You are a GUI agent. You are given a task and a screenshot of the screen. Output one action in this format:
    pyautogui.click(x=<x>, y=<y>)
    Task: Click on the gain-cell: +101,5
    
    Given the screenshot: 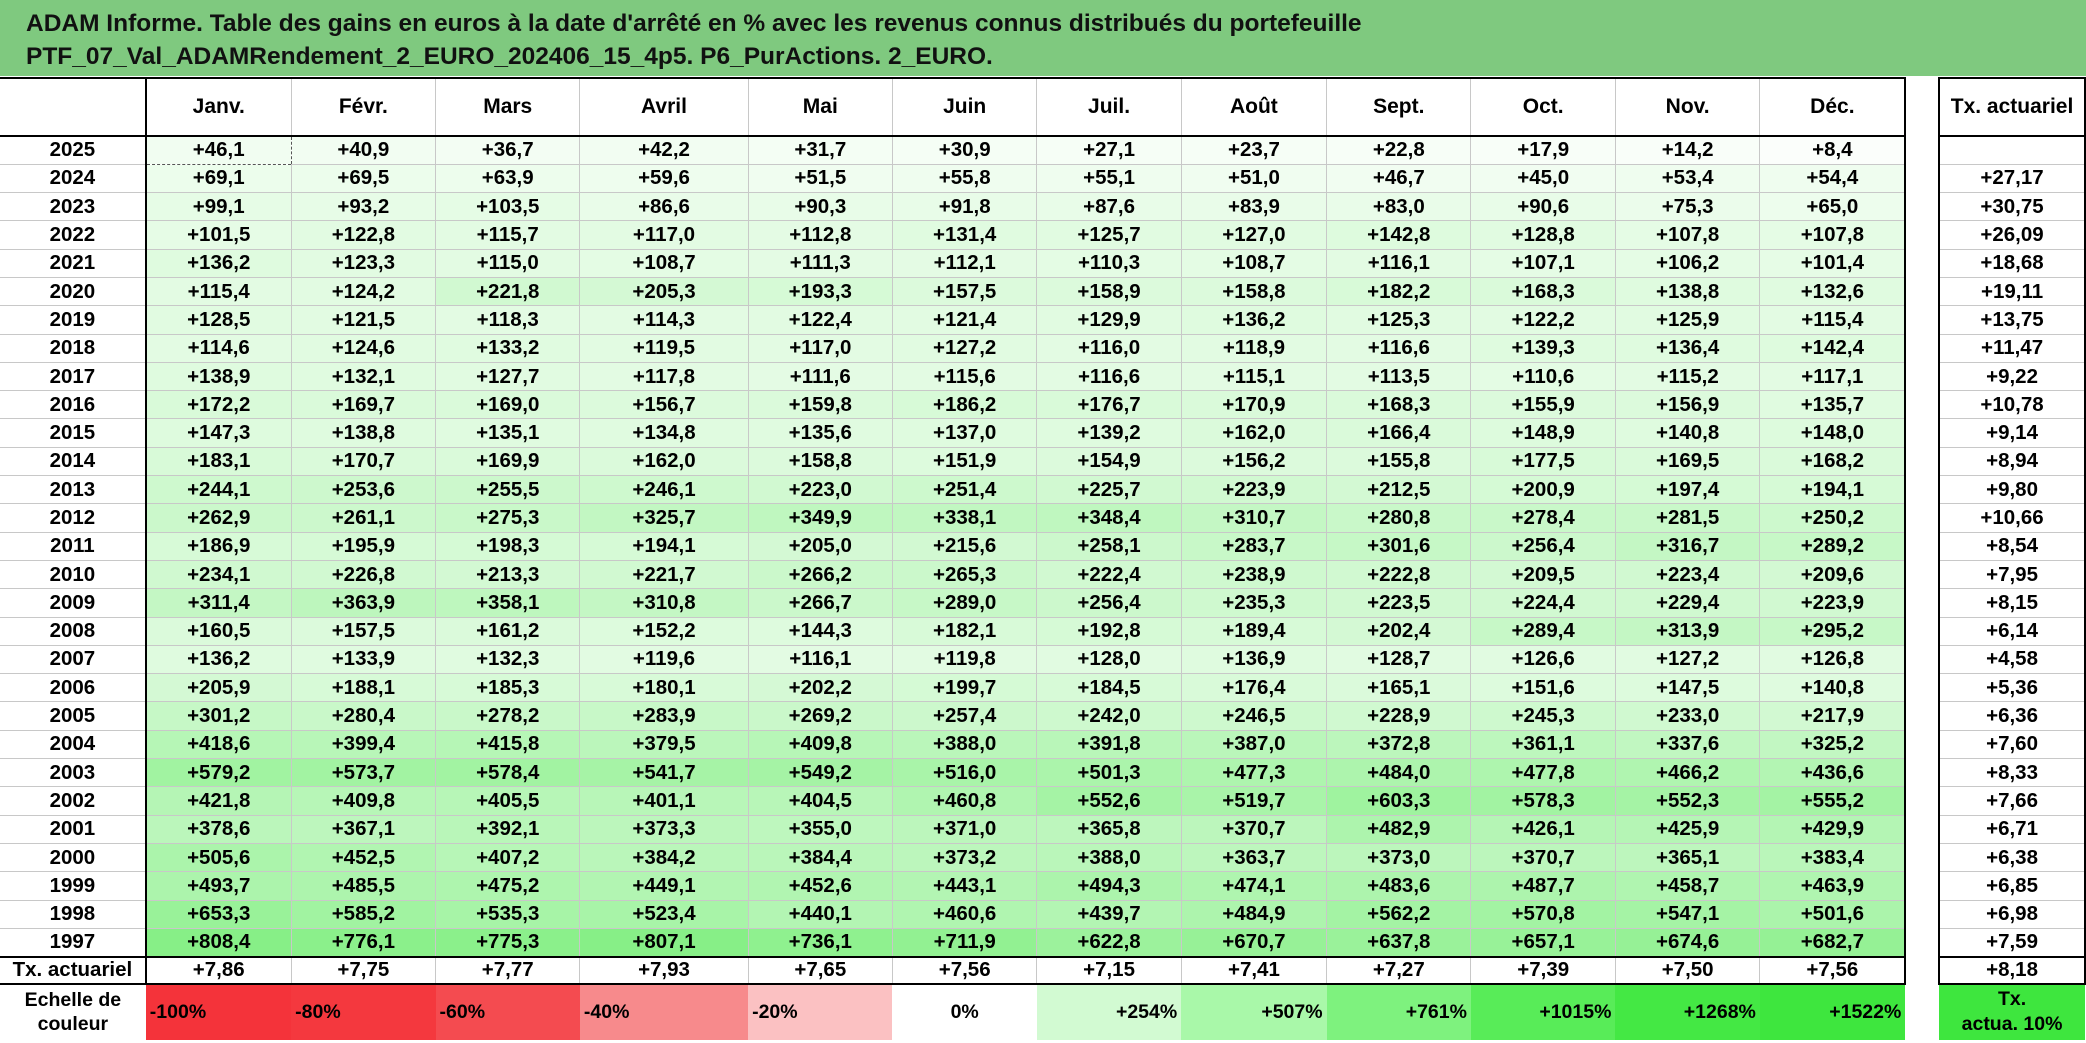 What is the action you would take?
    pyautogui.click(x=218, y=235)
    